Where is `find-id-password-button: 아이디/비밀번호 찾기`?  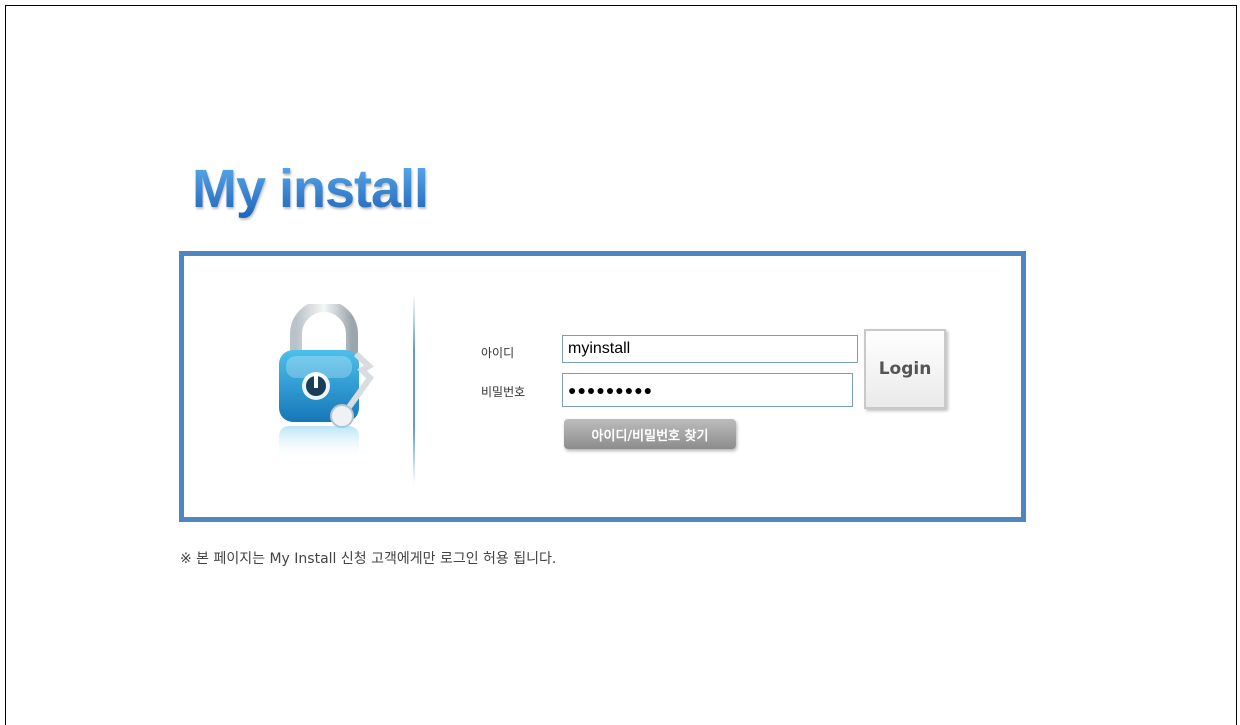 find-id-password-button: 아이디/비밀번호 찾기 is located at coordinates (650, 434).